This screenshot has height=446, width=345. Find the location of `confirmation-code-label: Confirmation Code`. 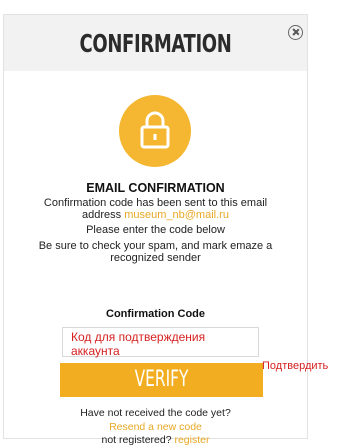

confirmation-code-label: Confirmation Code is located at coordinates (155, 314).